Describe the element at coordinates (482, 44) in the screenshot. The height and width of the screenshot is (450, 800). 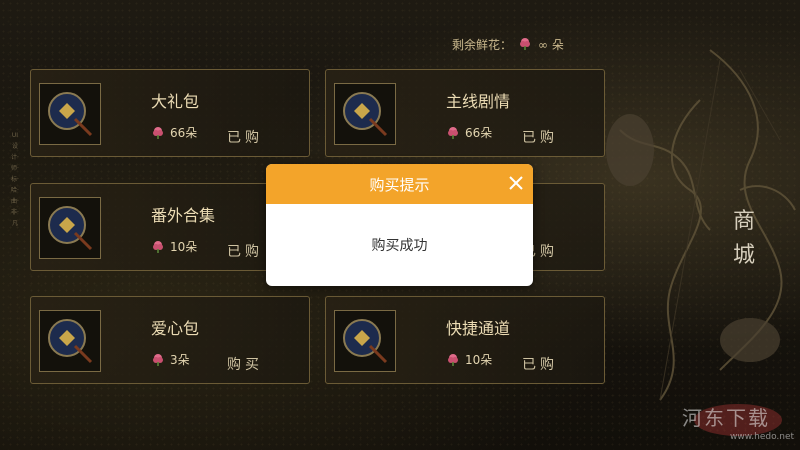
I see `flower-stock-label: 剩余鲜花：` at that location.